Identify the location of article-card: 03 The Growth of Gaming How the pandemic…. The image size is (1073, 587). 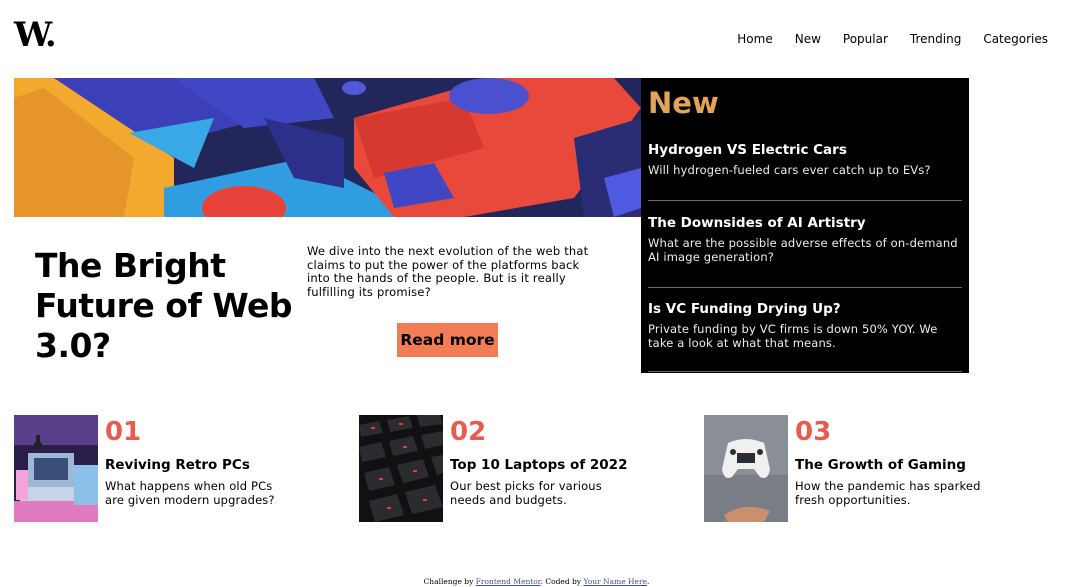
(859, 468).